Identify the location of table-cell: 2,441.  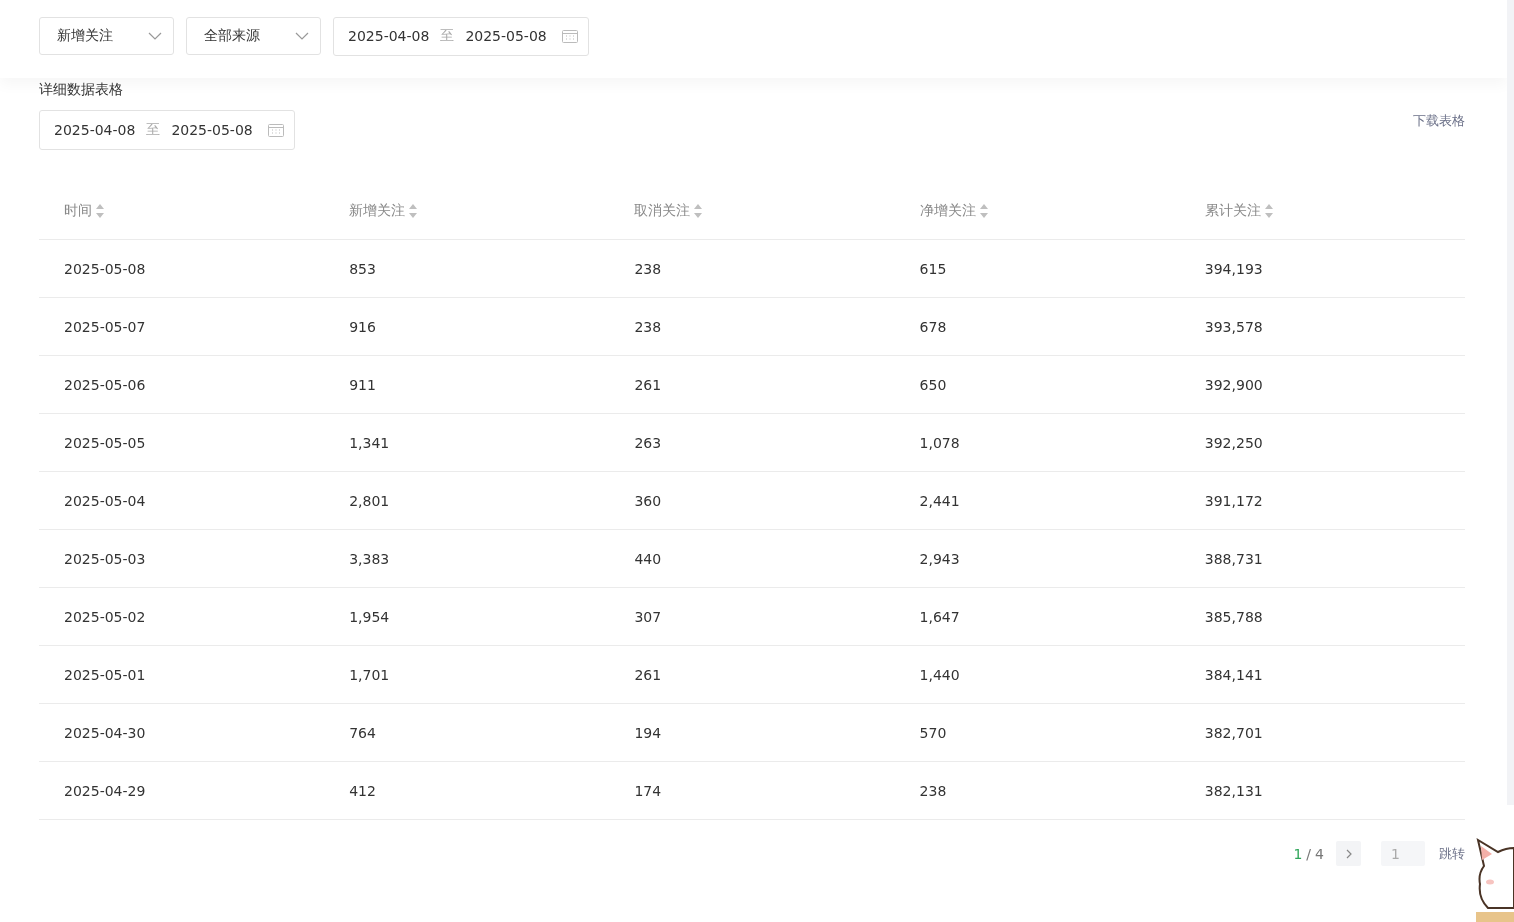
(939, 500).